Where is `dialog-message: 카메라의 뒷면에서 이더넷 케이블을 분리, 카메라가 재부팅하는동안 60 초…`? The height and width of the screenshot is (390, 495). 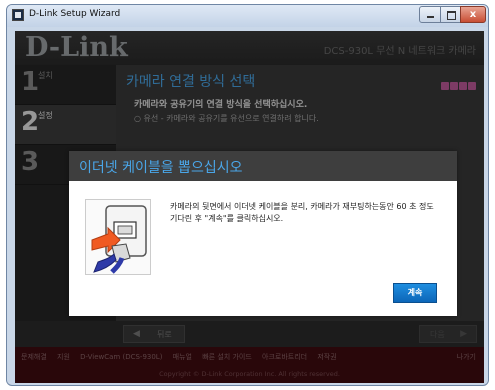
dialog-message: 카메라의 뒷면에서 이더넷 케이블을 분리, 카메라가 재부팅하는동안 60 초… is located at coordinates (302, 212).